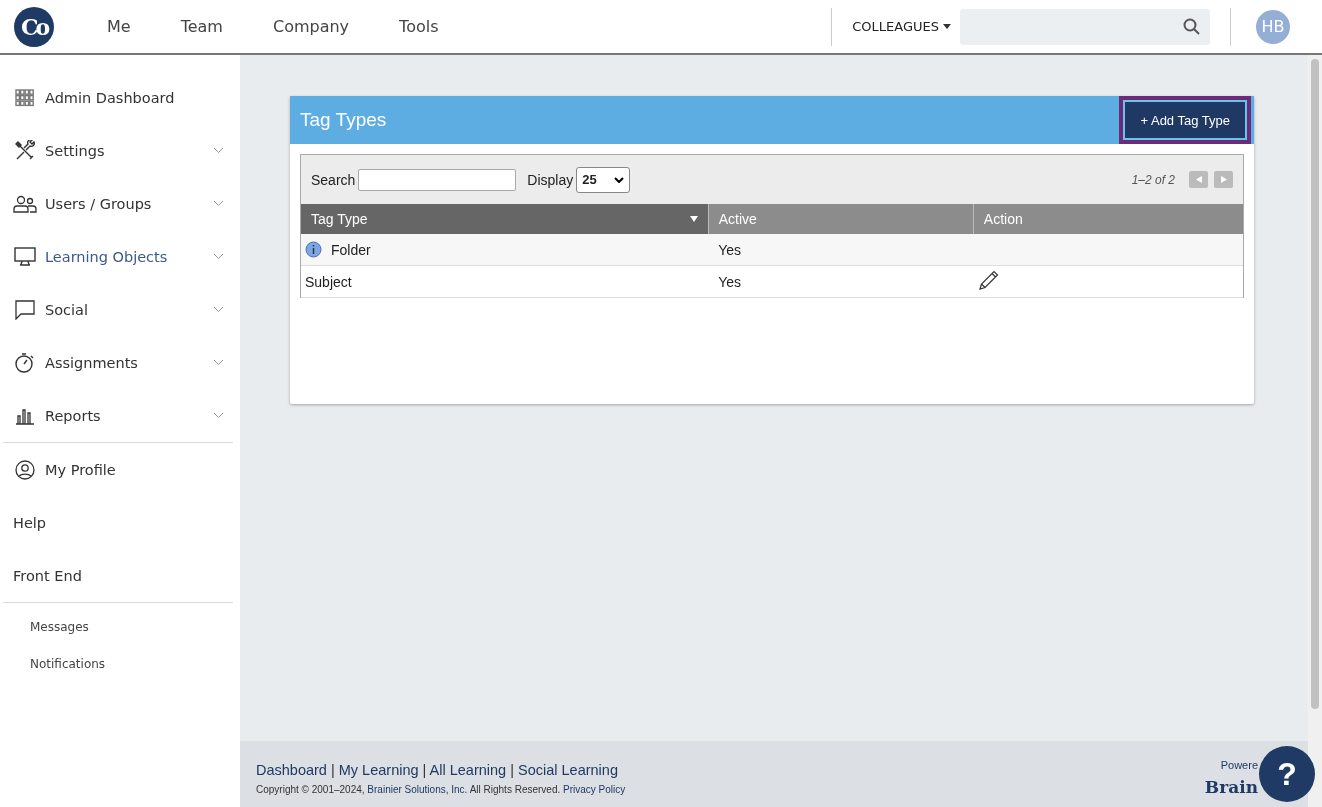 The image size is (1322, 807). What do you see at coordinates (118, 97) in the screenshot?
I see `sidebar-item: Admin Dashboard` at bounding box center [118, 97].